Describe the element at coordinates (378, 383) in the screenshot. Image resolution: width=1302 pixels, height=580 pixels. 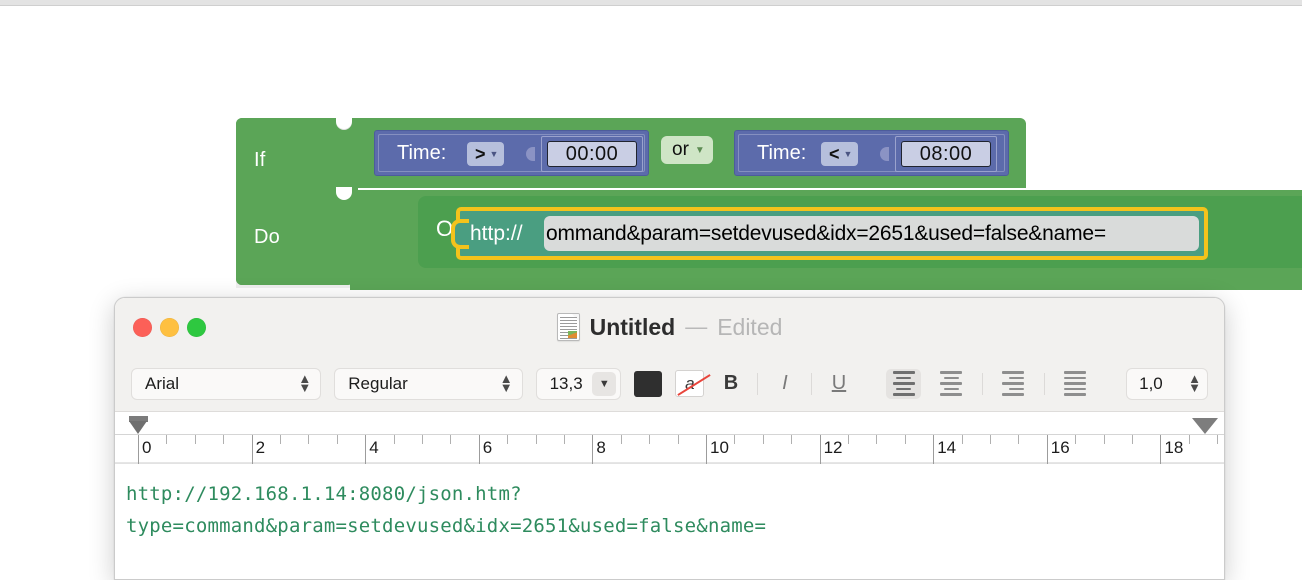
I see `font-style-value: Regular` at that location.